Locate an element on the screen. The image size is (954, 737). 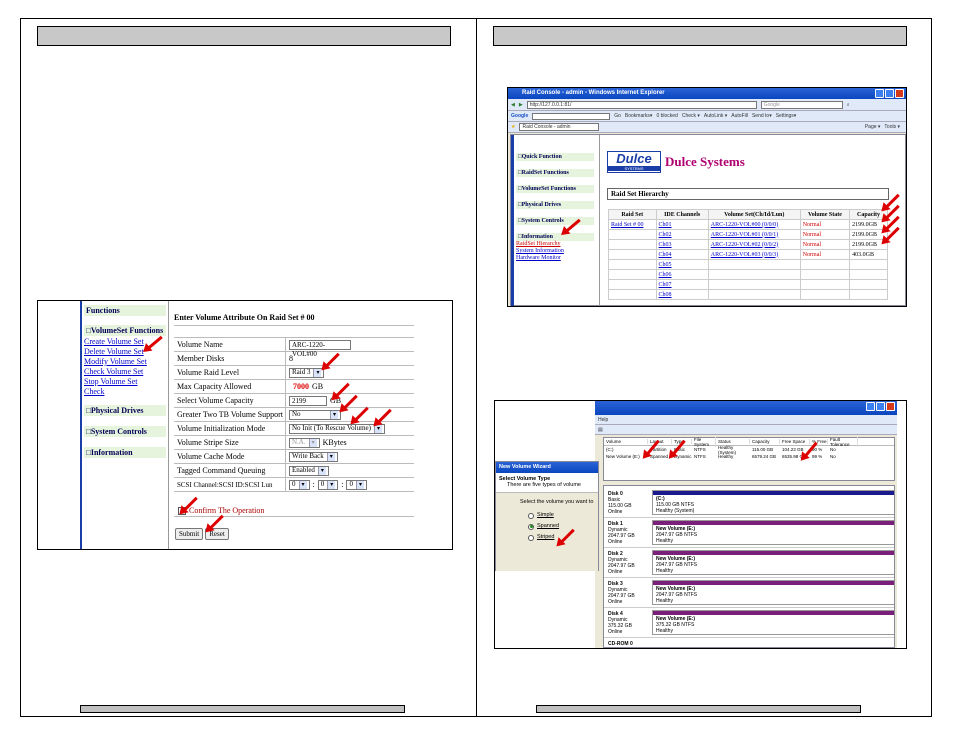
search-icon: ⌕ is located at coordinates (848, 105).